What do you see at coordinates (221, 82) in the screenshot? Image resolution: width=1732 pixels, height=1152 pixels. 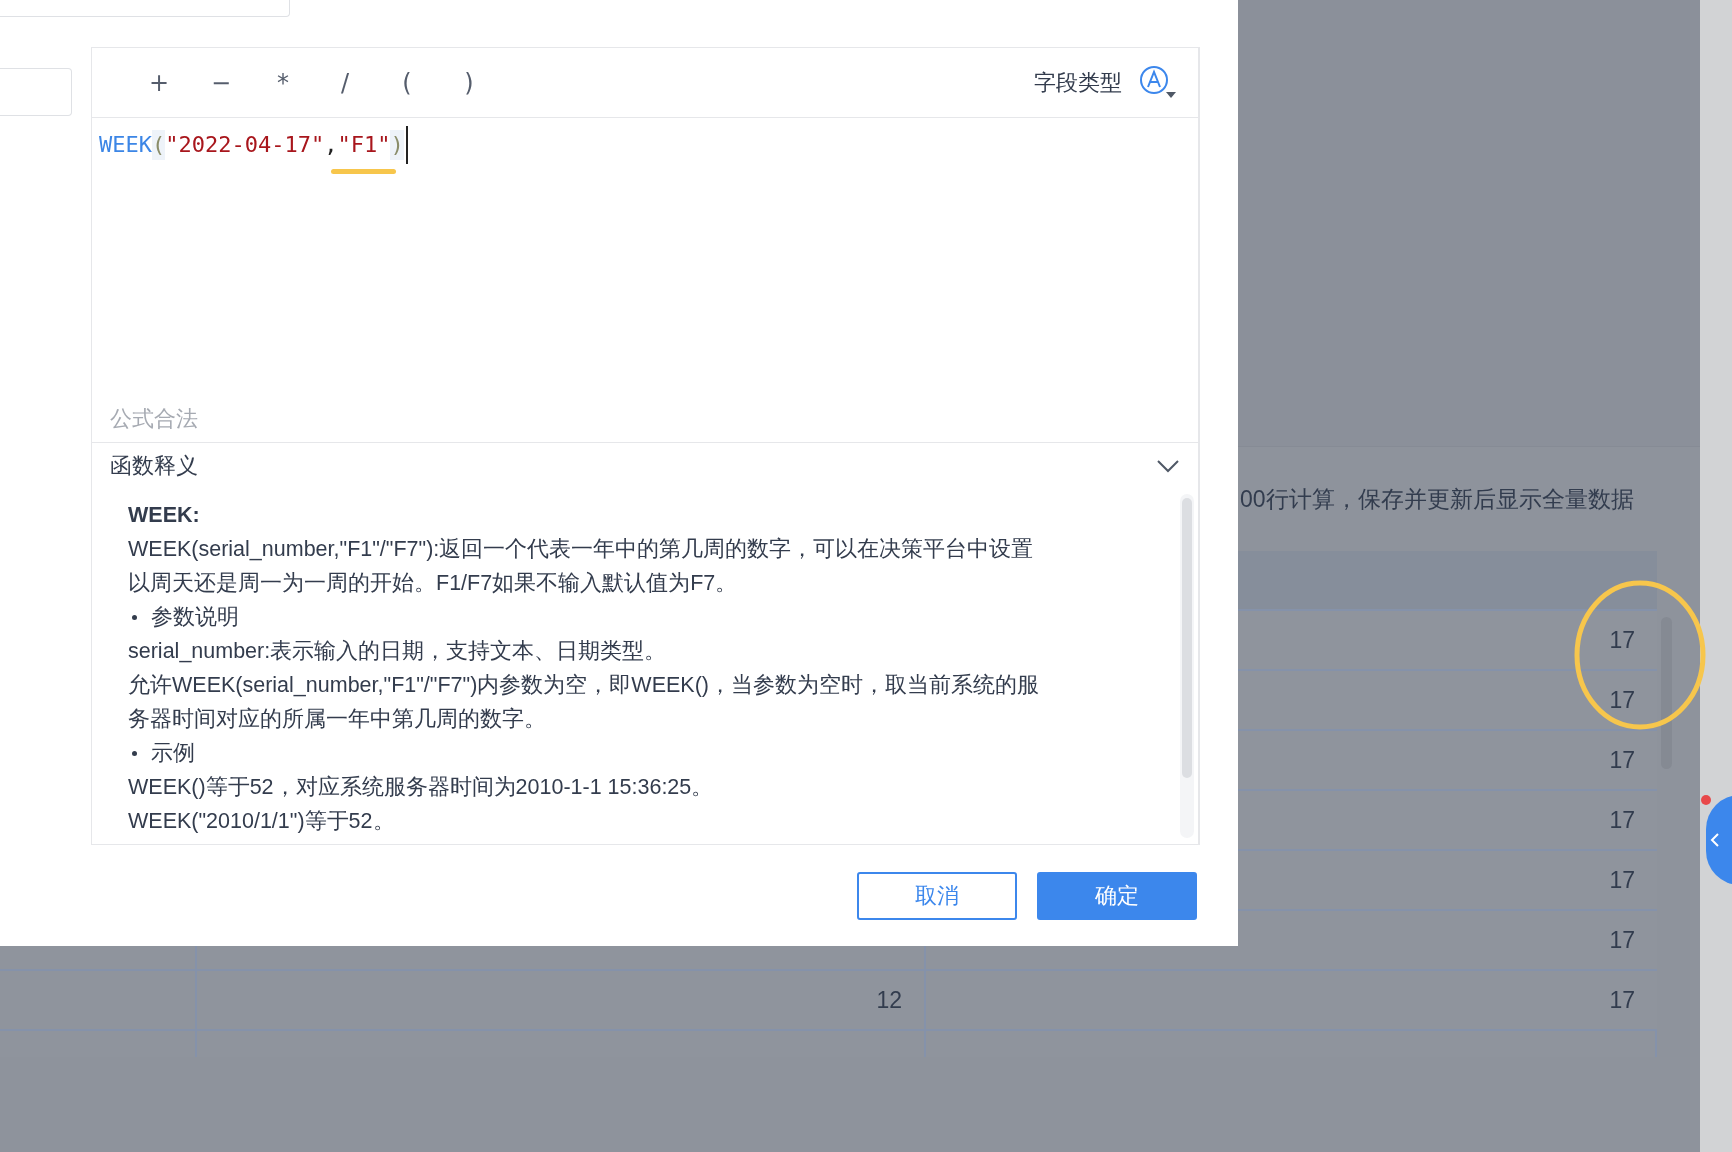 I see `operator-button: −` at bounding box center [221, 82].